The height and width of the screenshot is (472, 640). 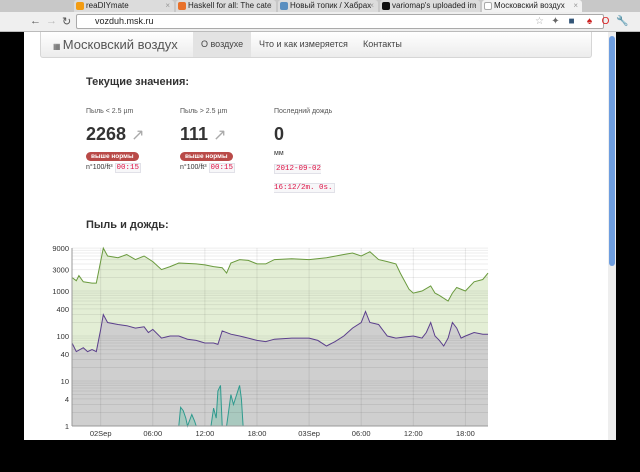 What do you see at coordinates (65, 354) in the screenshot?
I see `y-tick-label: 40` at bounding box center [65, 354].